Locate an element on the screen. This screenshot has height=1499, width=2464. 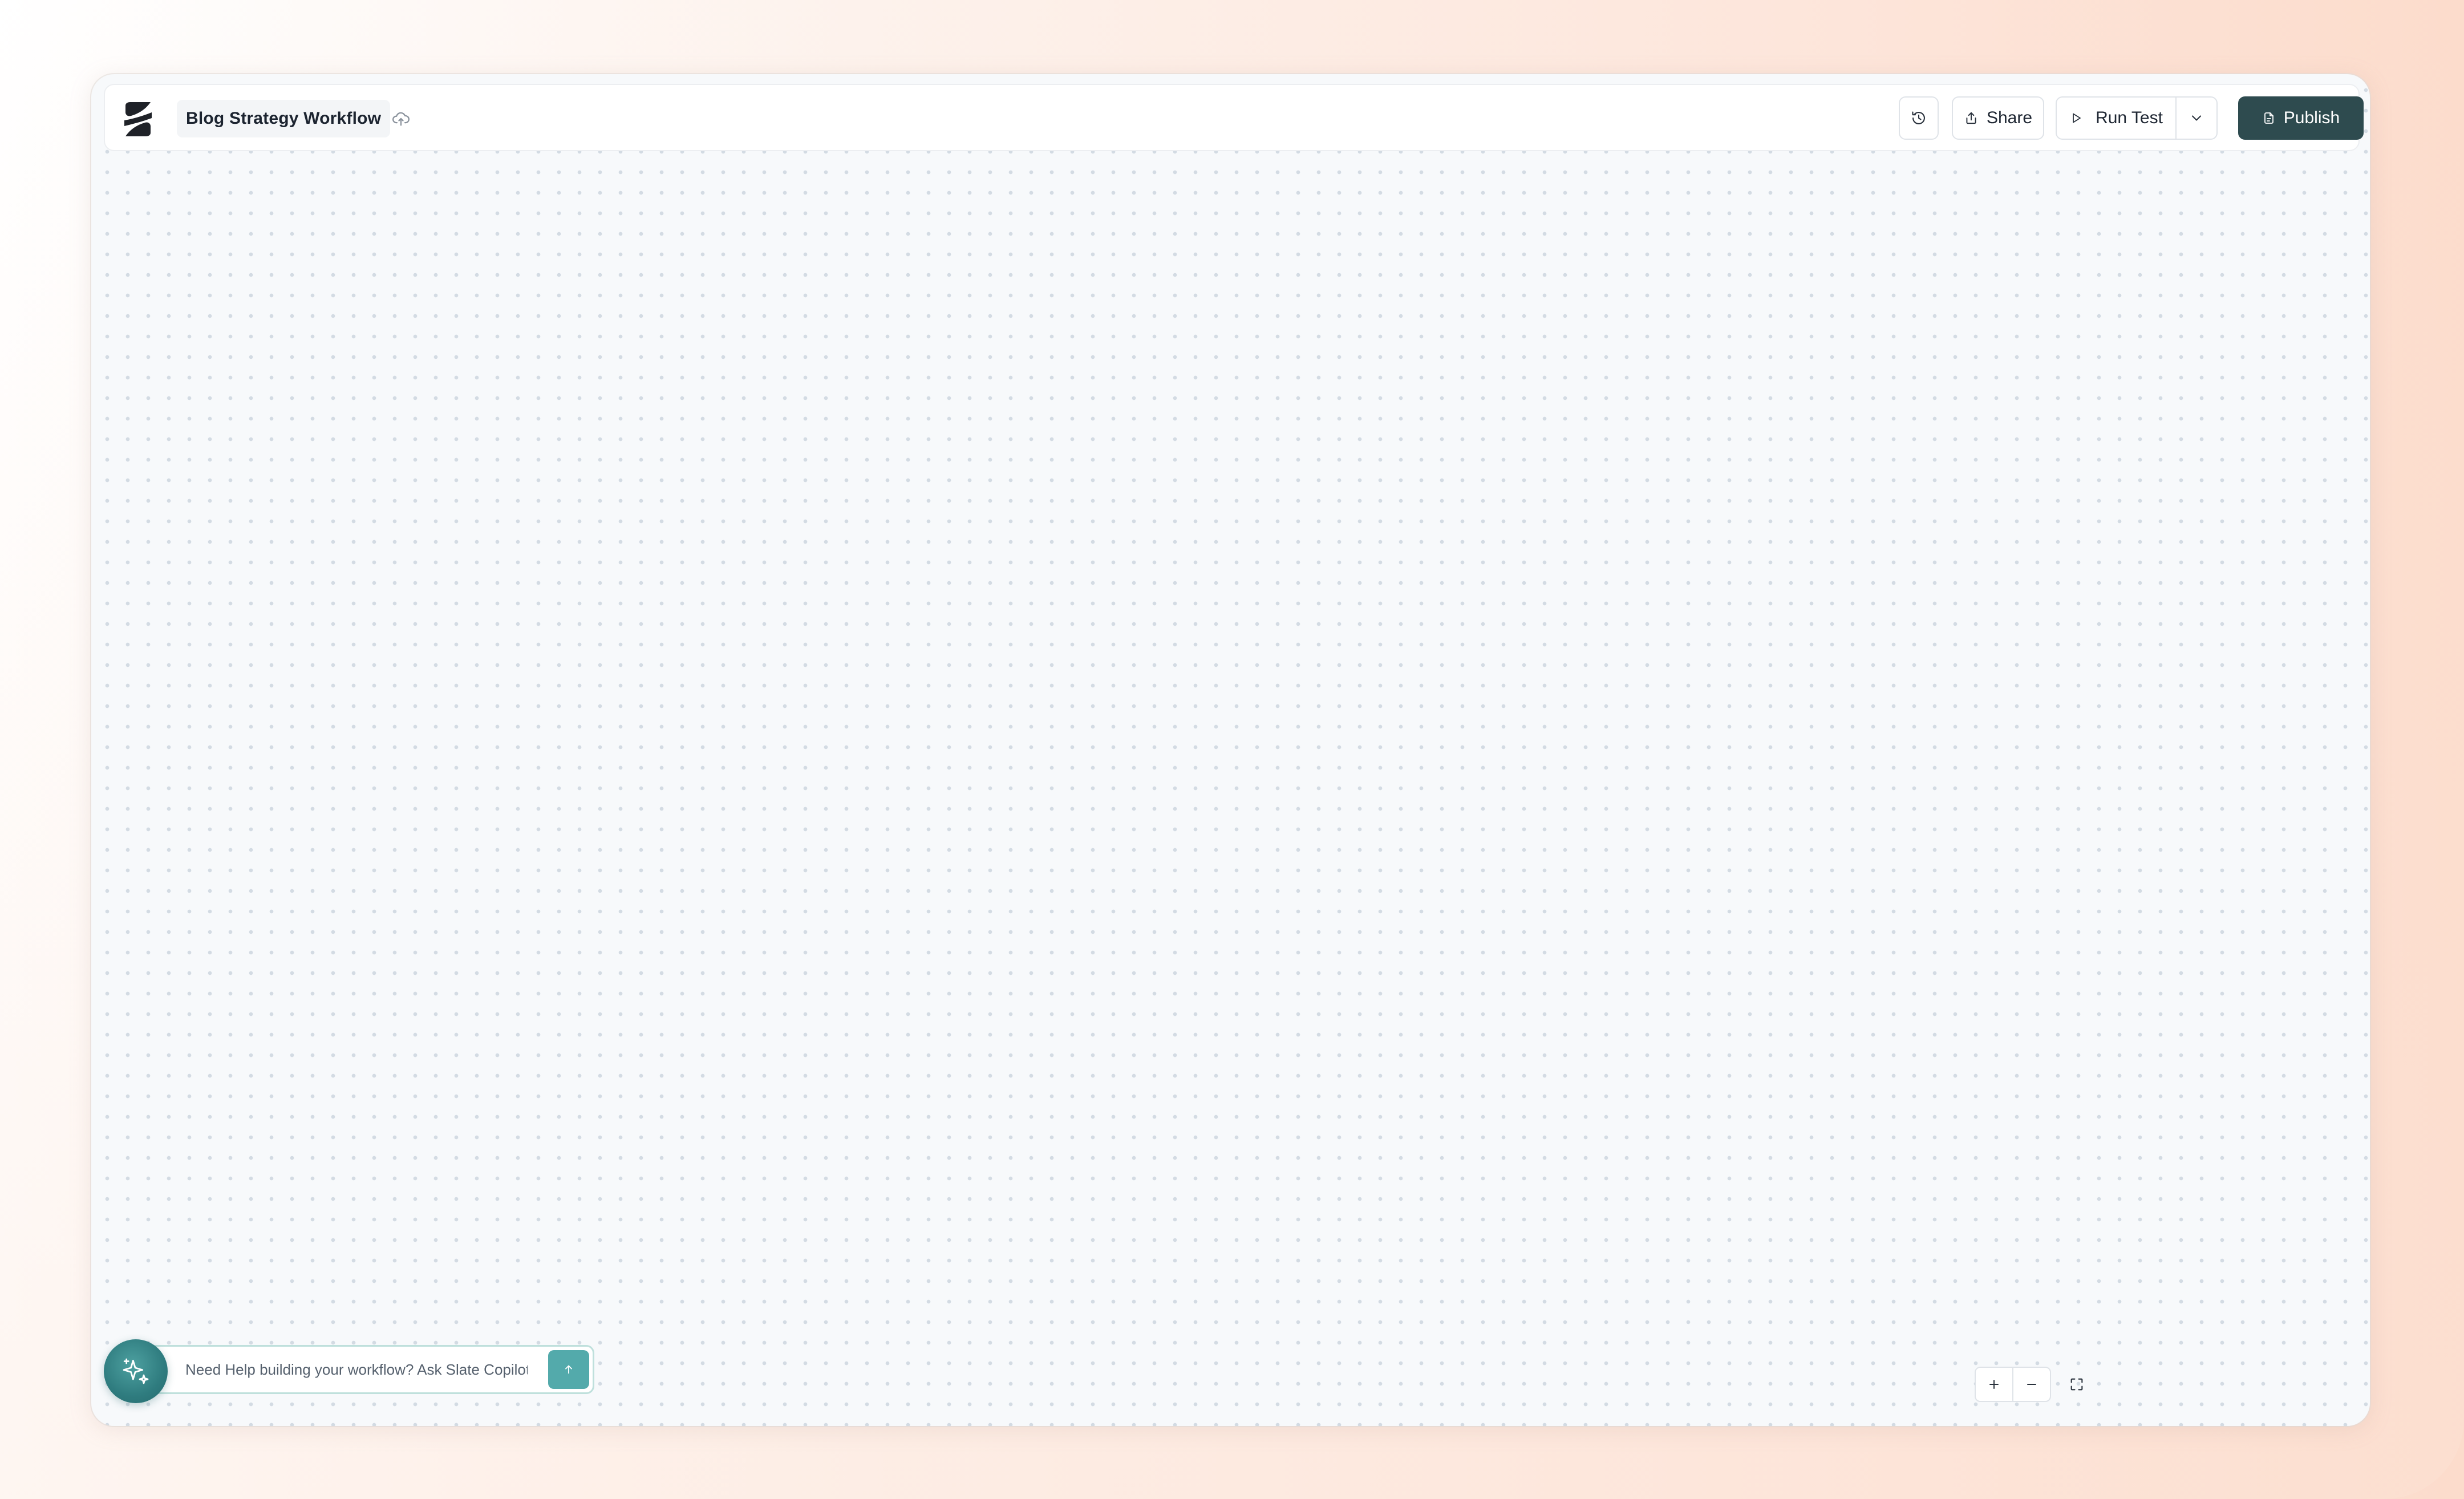
publish-label: Publish is located at coordinates (2311, 118).